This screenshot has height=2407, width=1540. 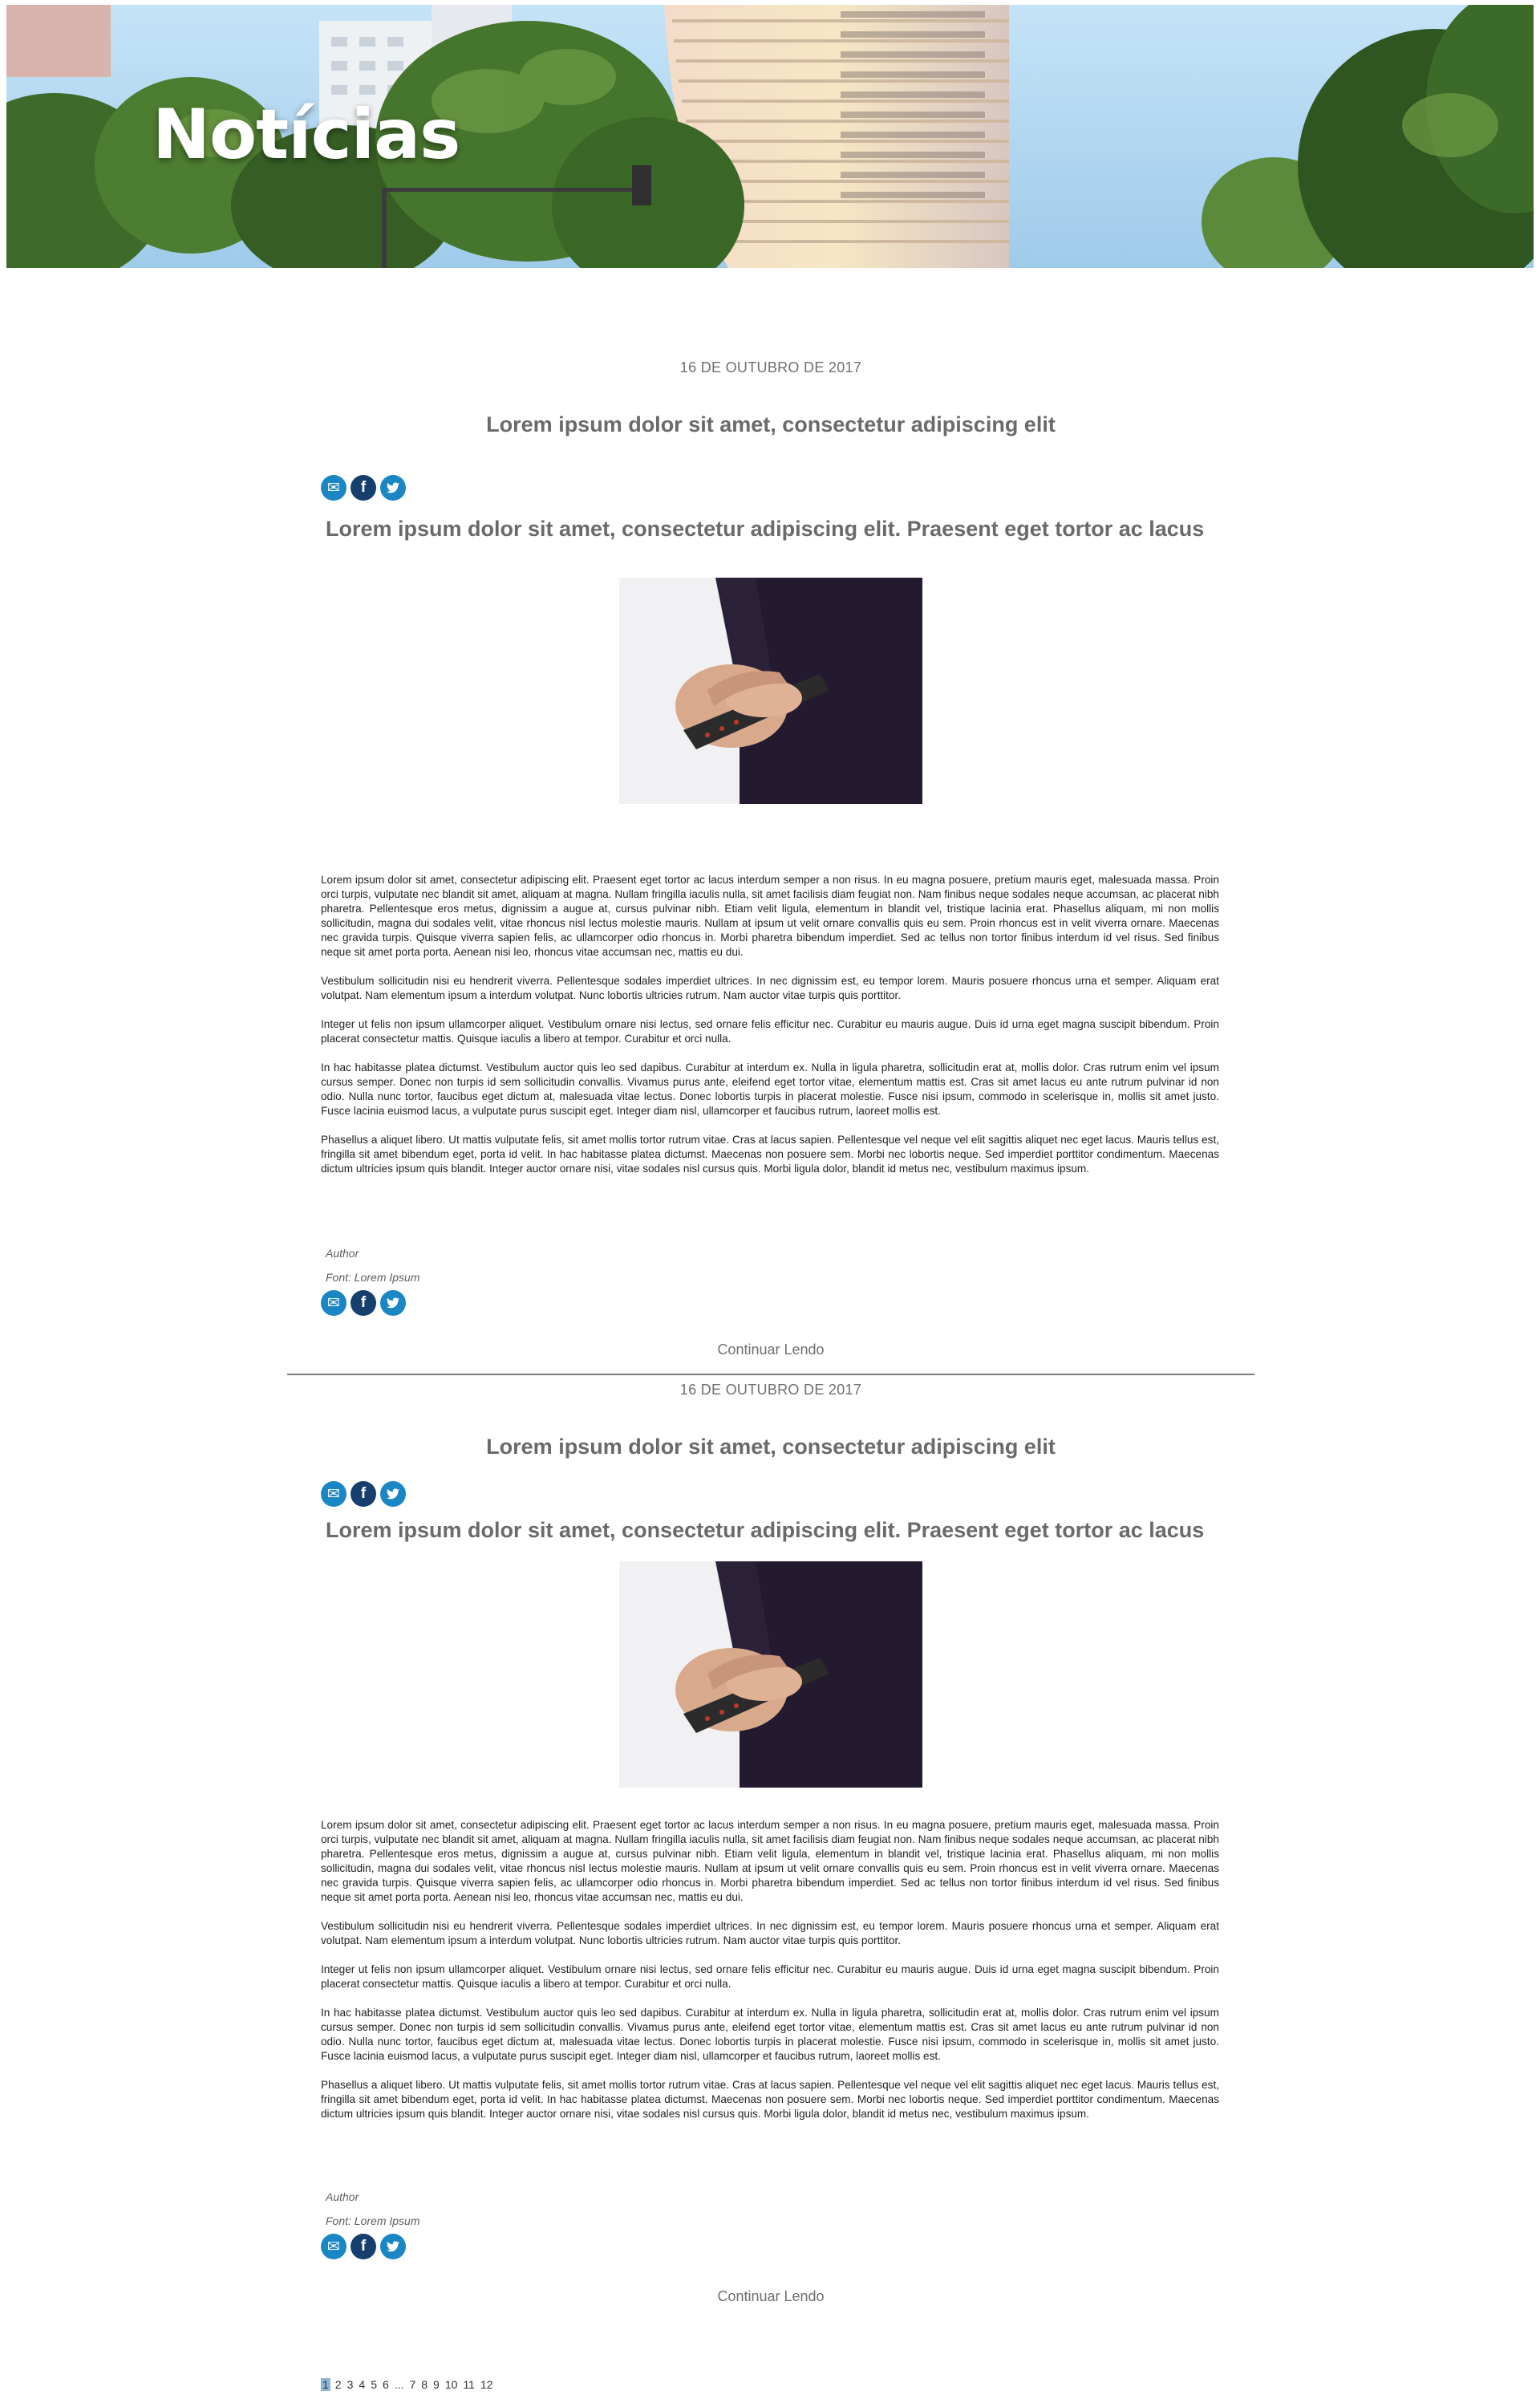 What do you see at coordinates (306, 135) in the screenshot?
I see `page-title: Notícias` at bounding box center [306, 135].